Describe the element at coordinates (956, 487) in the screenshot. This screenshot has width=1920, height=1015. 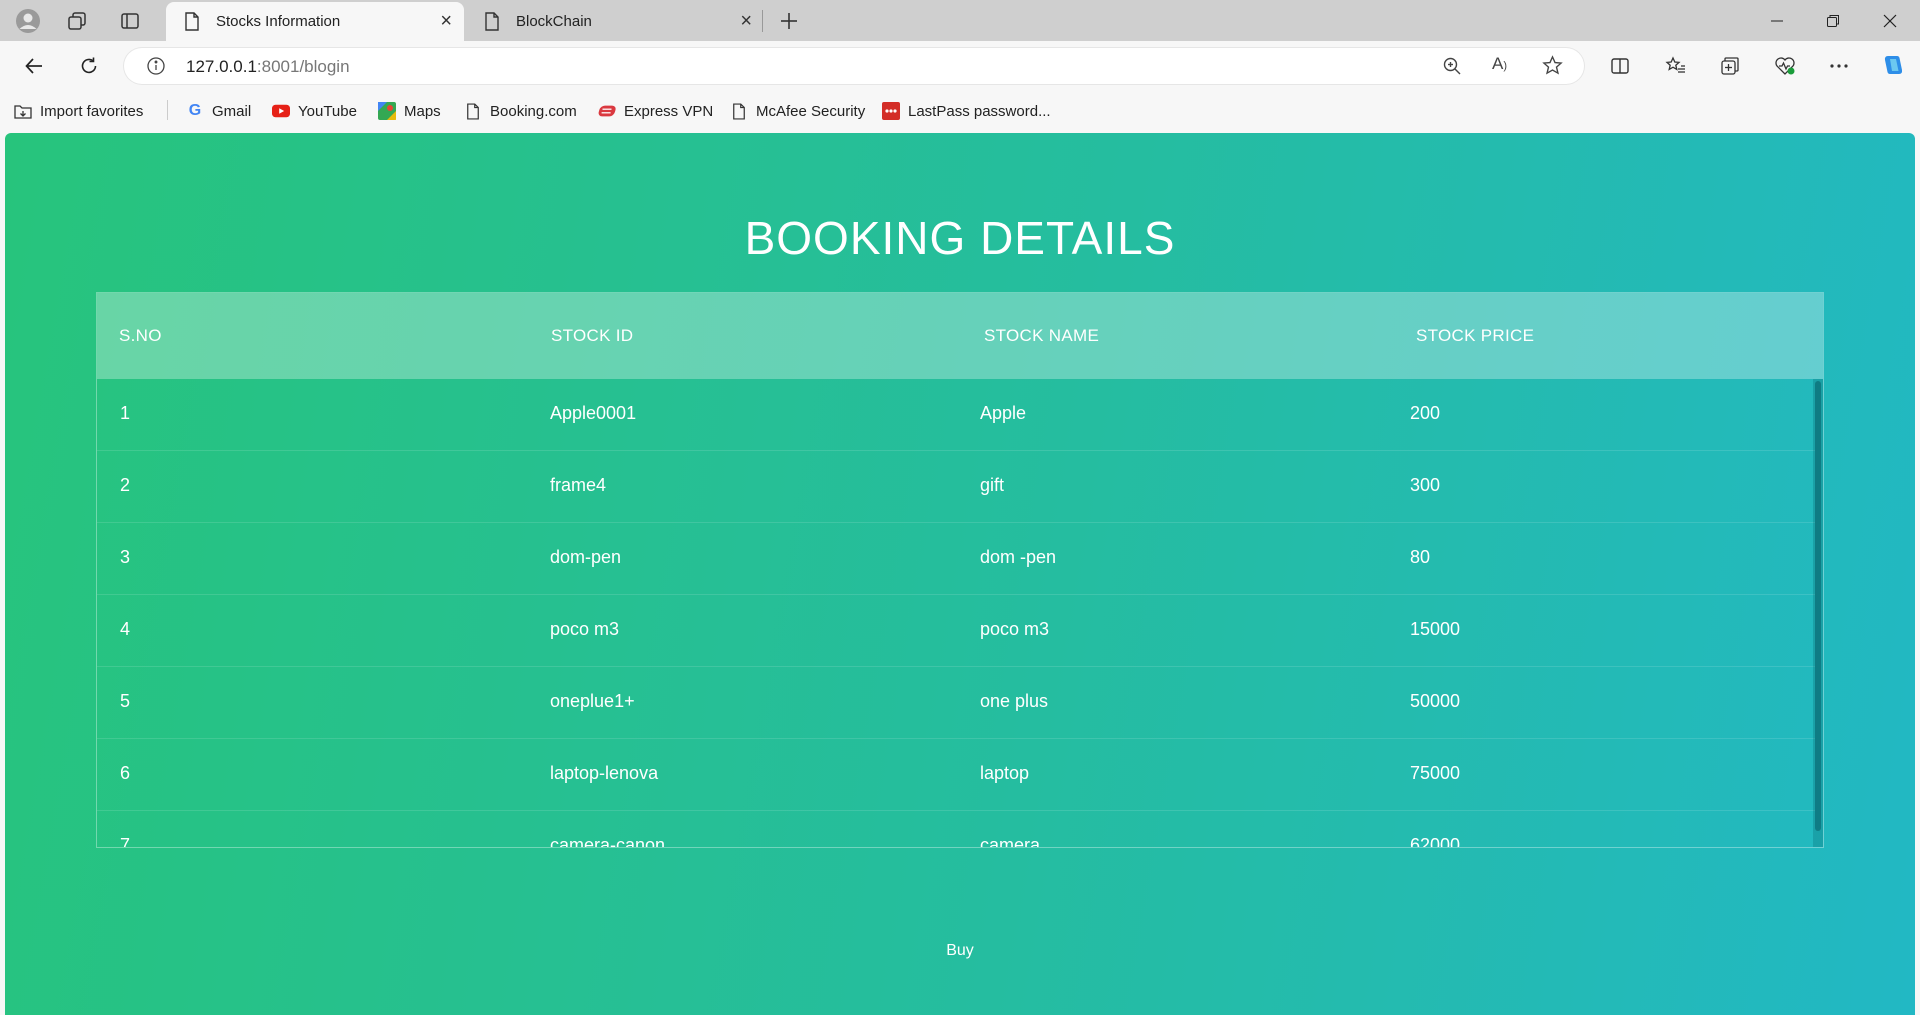
I see `table-row: 2 frame4 gift 300` at that location.